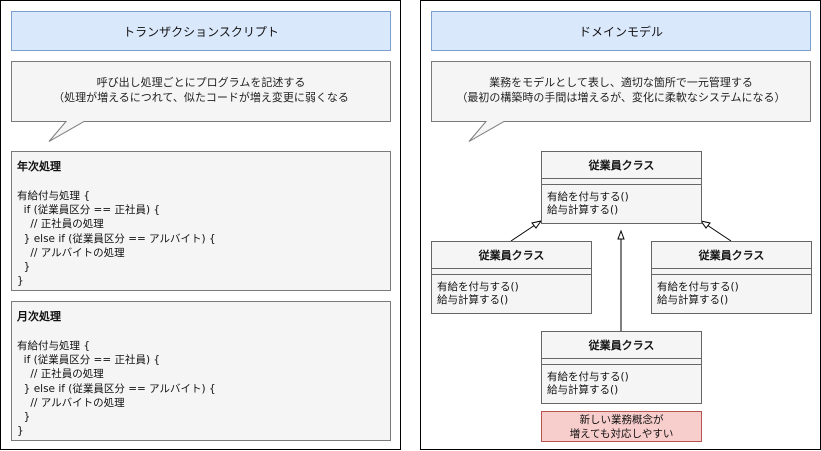  I want to click on note-line1: 新しい業務概念が, so click(621, 420).